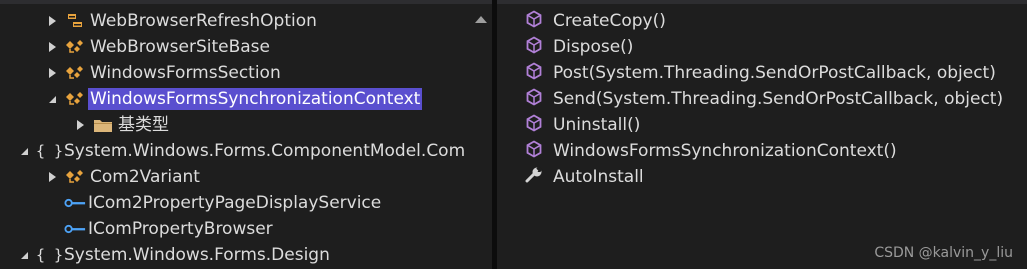 This screenshot has width=1027, height=269. I want to click on watermark: CSDN @kalvin_y_liu, so click(943, 253).